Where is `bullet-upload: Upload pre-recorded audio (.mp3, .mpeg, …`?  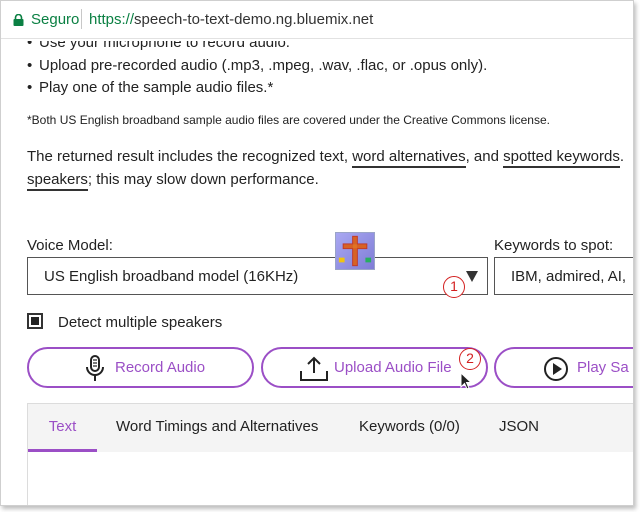
bullet-upload: Upload pre-recorded audio (.mp3, .mpeg, … is located at coordinates (257, 65).